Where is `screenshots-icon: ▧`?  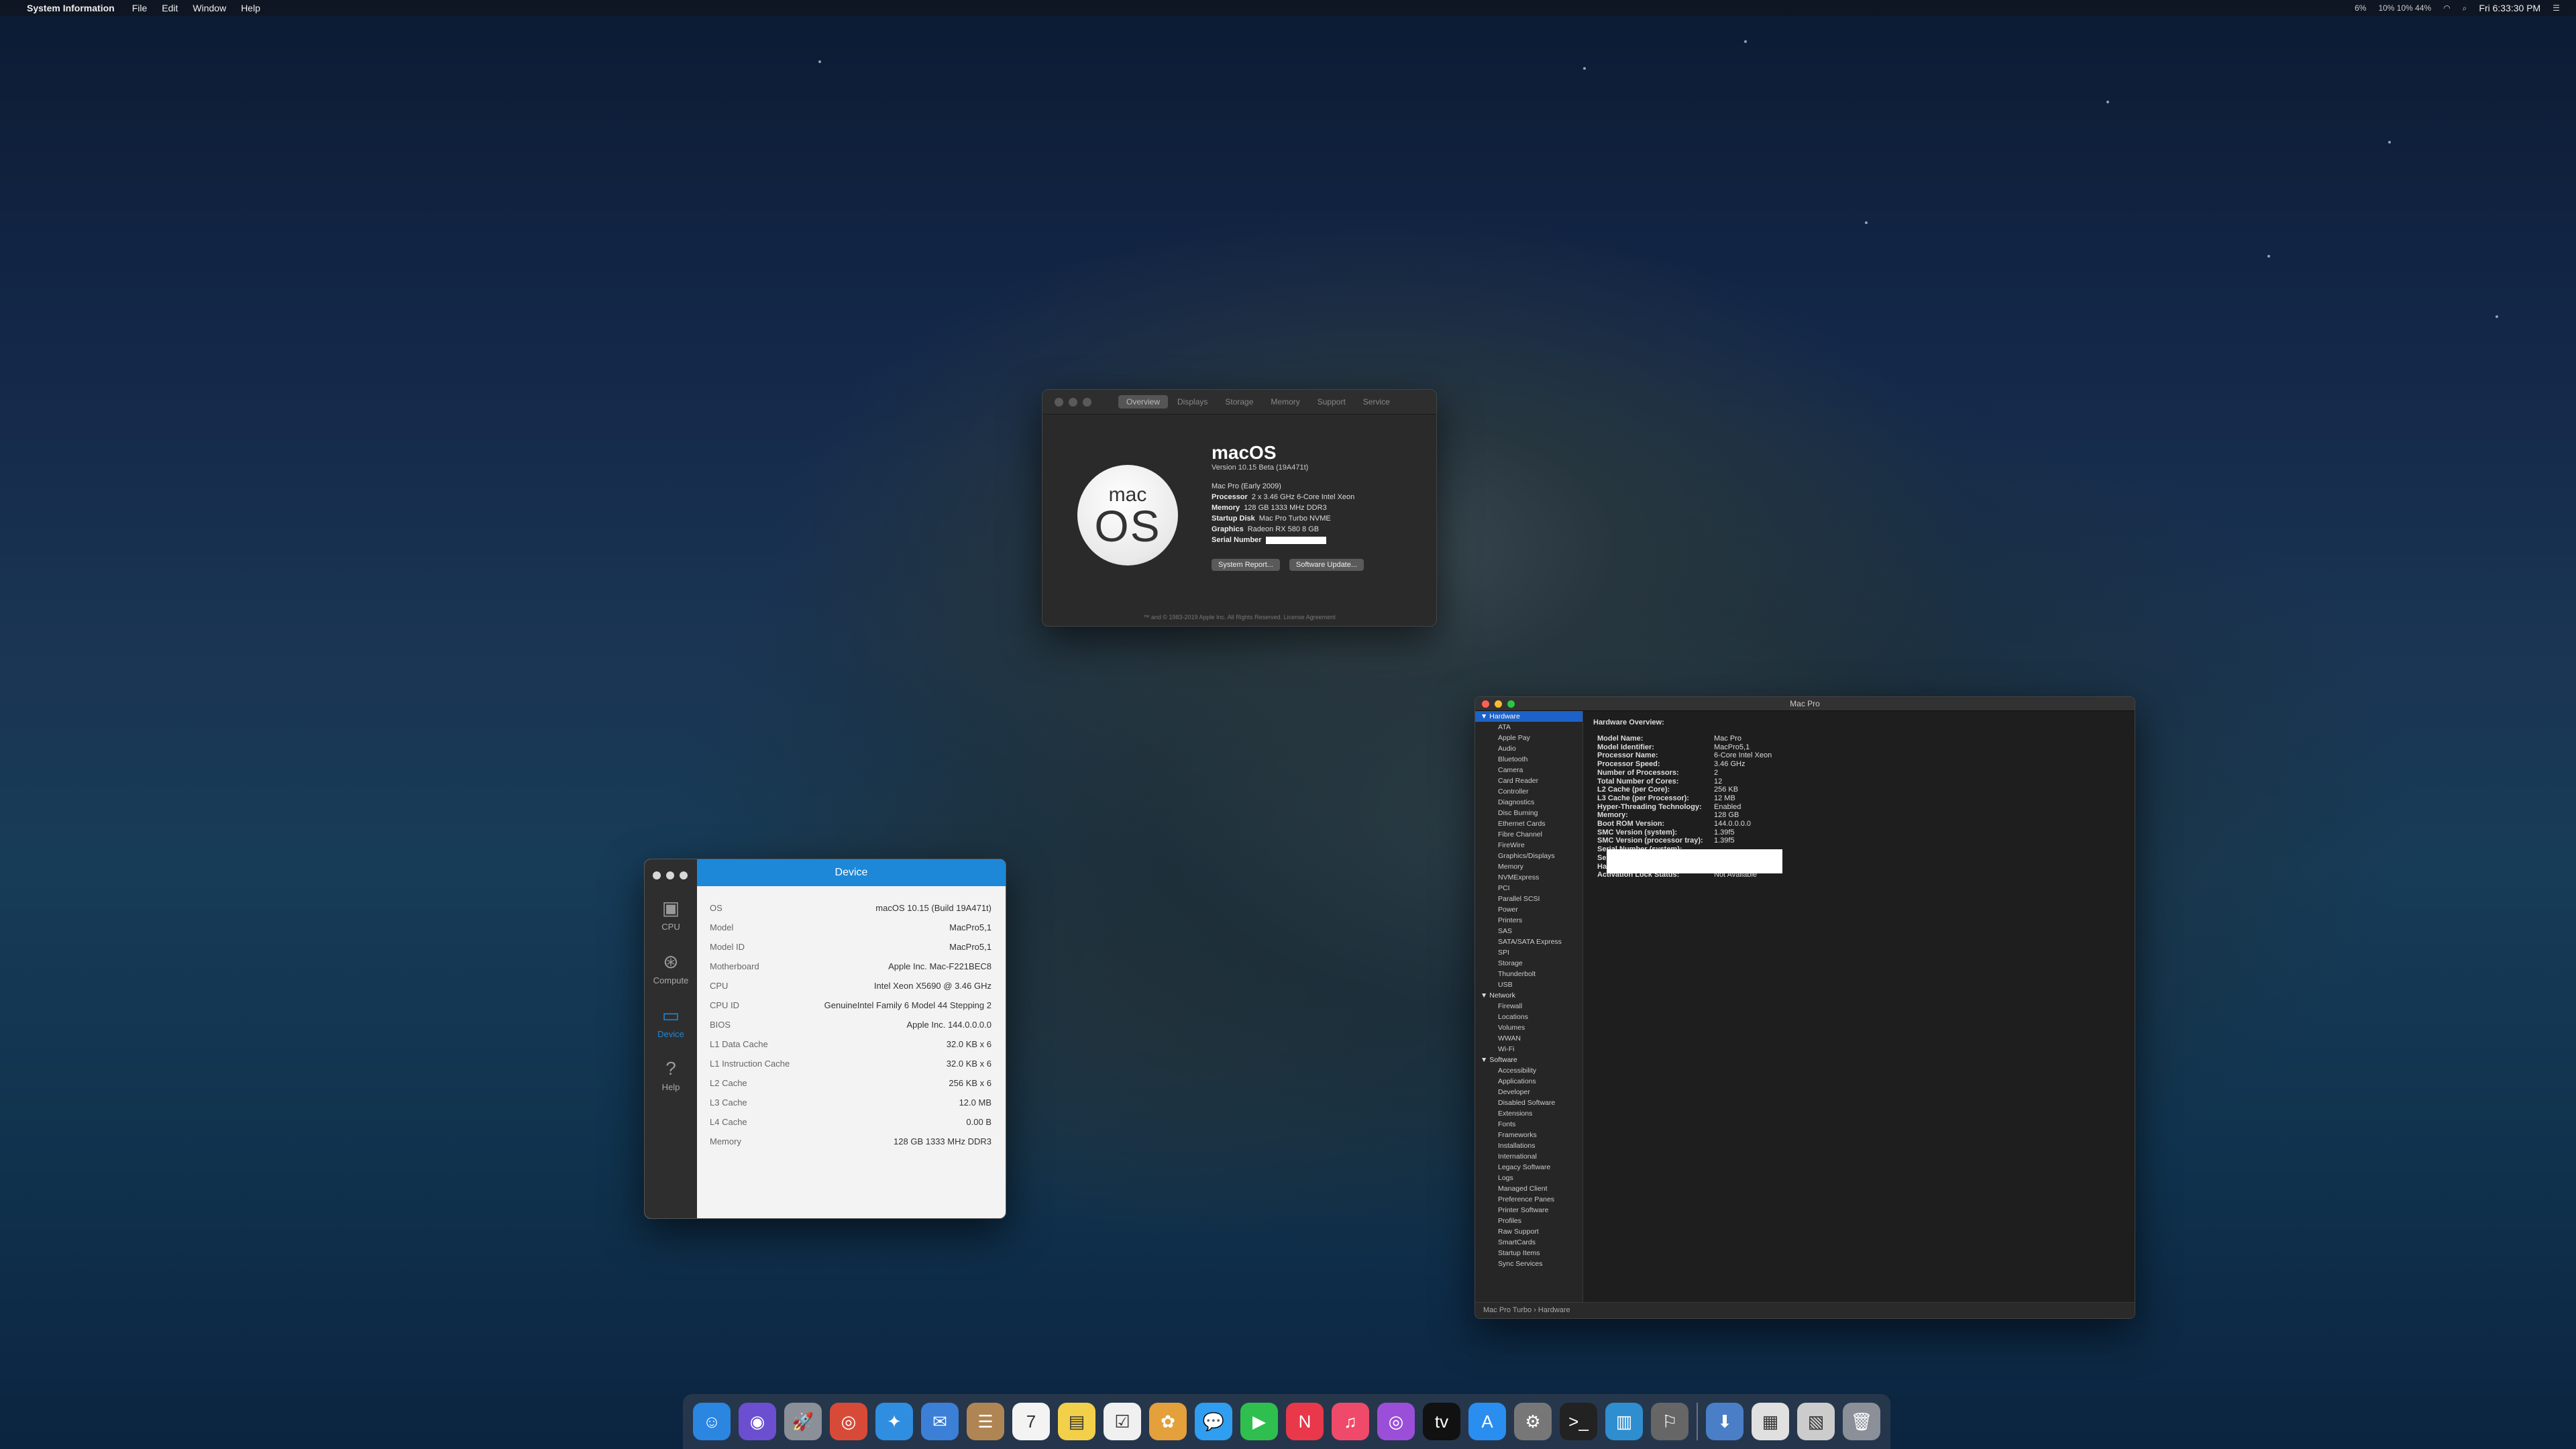 screenshots-icon: ▧ is located at coordinates (1816, 1421).